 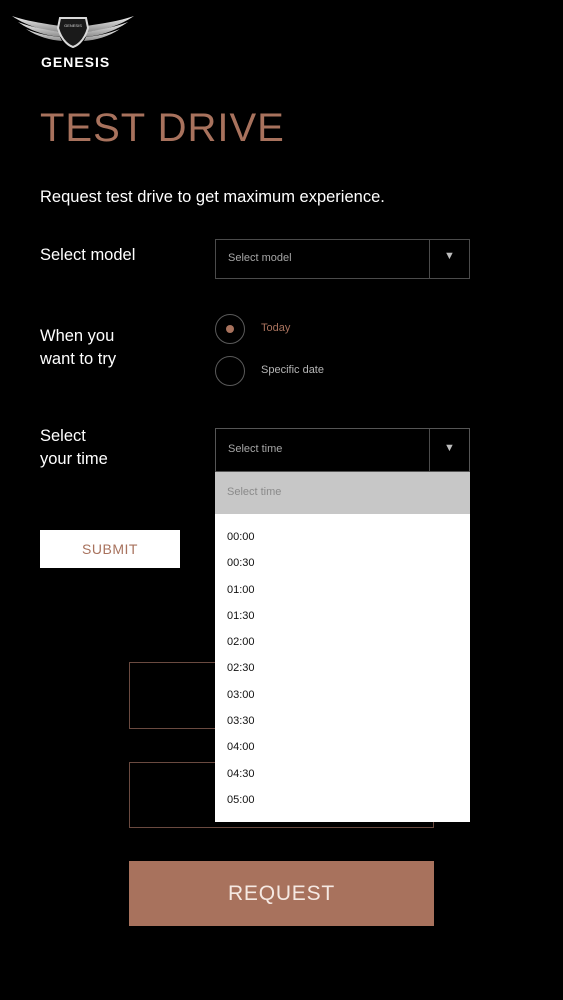 I want to click on model-select-toggle: ▼, so click(x=449, y=259).